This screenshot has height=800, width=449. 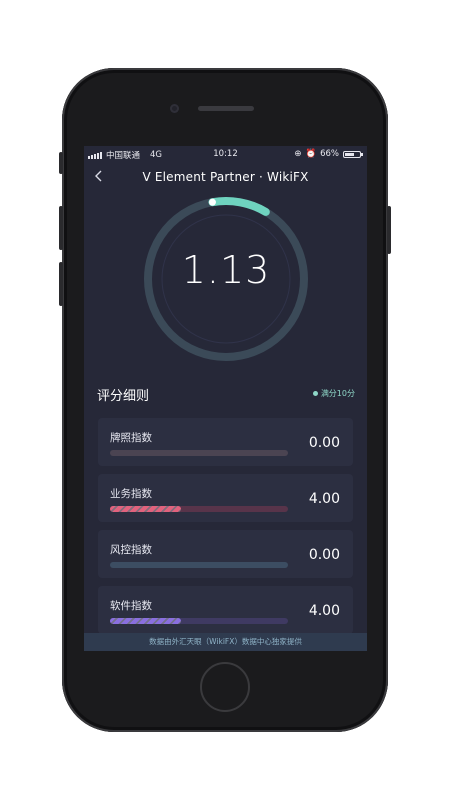 I want to click on index-card-risk-control: 风控指数 0.00, so click(x=225, y=554).